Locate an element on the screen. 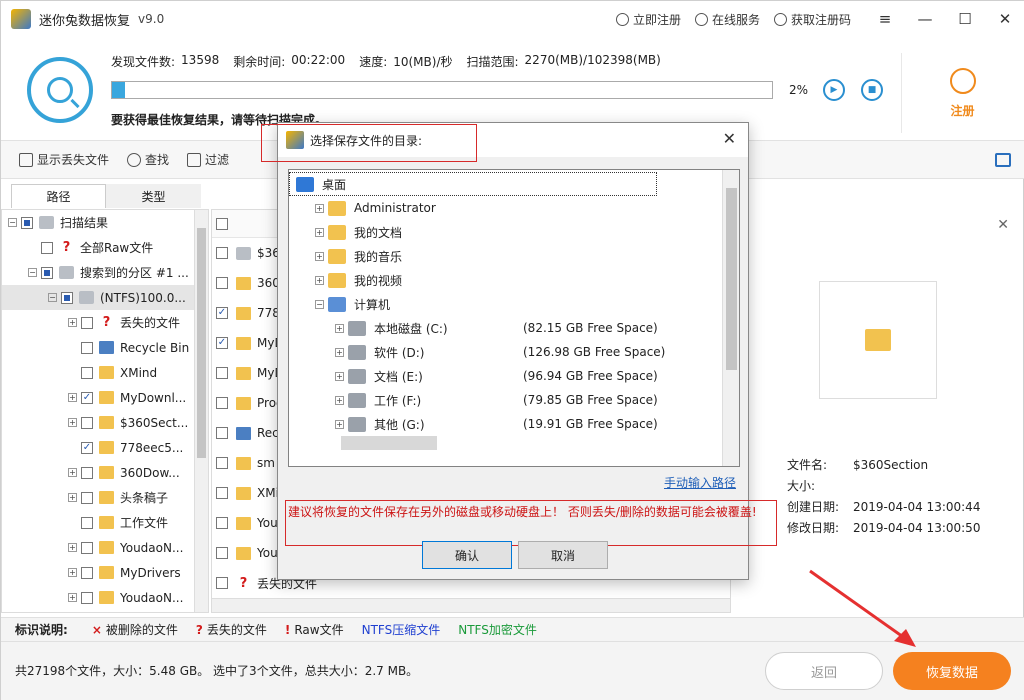  tab-path: 路径 is located at coordinates (58, 196).